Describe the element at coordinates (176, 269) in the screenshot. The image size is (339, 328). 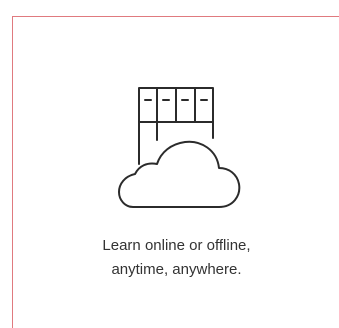
I see `feature-line-2: anytime, anywhere.` at that location.